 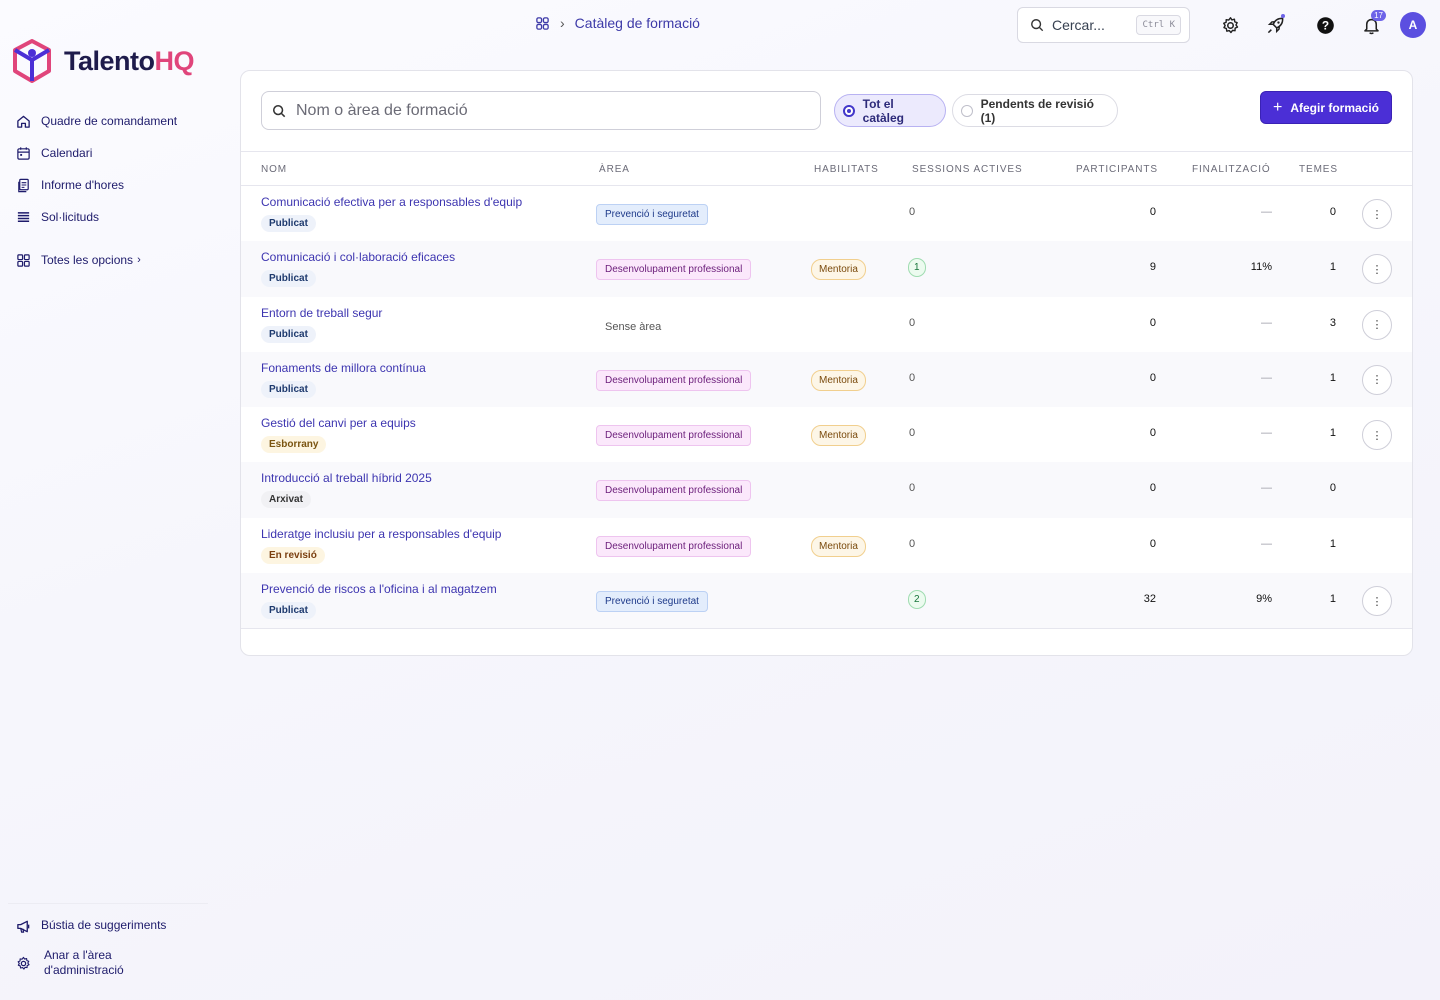 I want to click on list-icon, so click(x=23, y=216).